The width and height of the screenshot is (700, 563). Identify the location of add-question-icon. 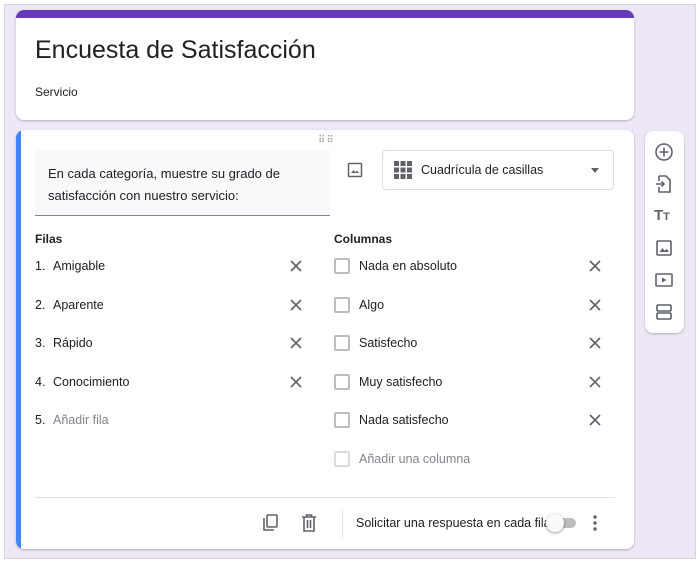
(664, 152).